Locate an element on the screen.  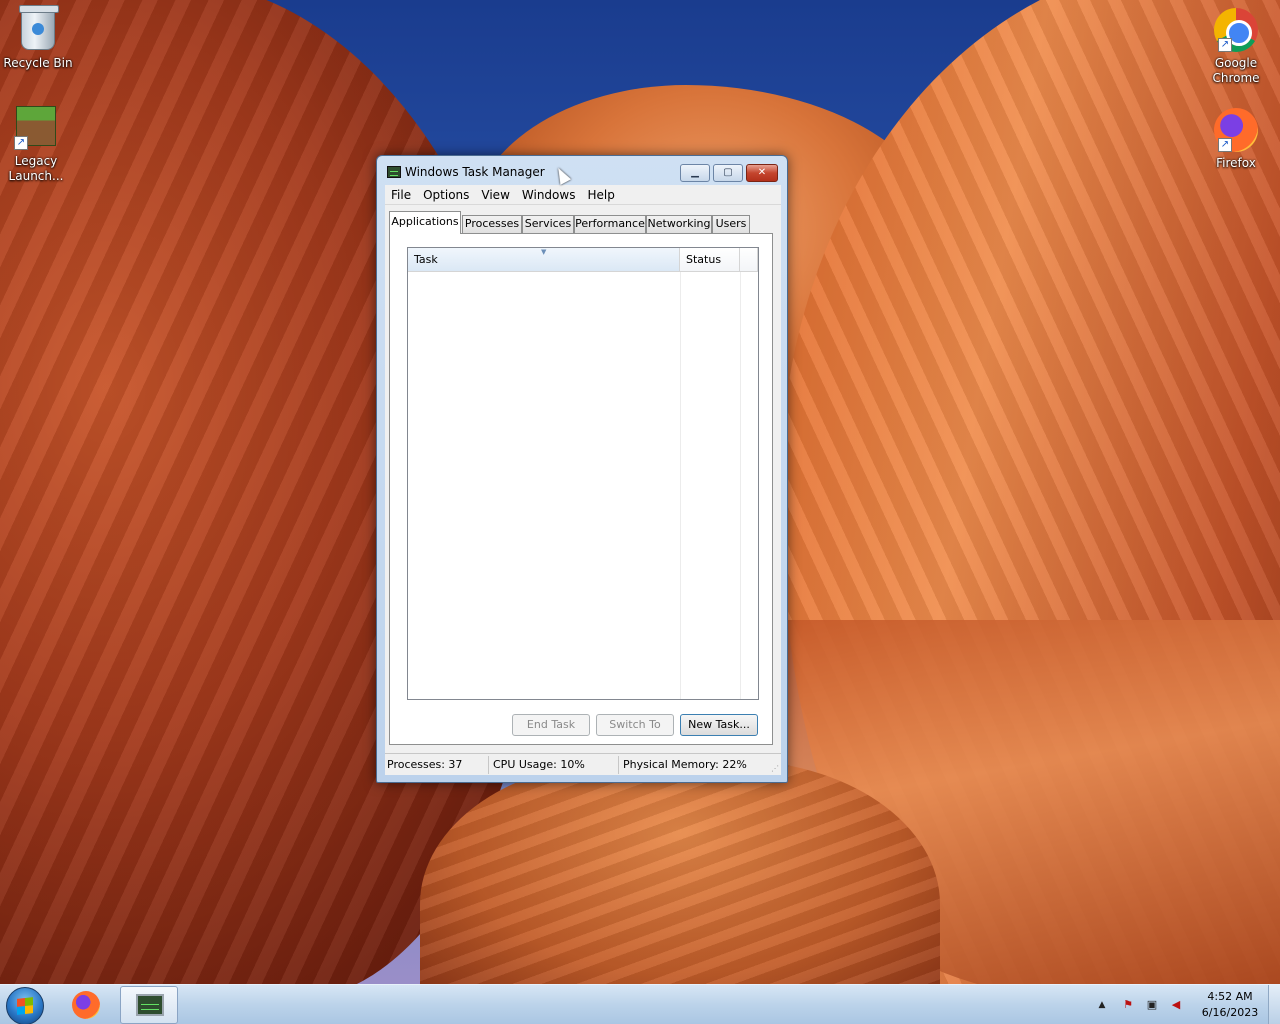
action-center-flag-icon: ⚑ is located at coordinates (1128, 1005).